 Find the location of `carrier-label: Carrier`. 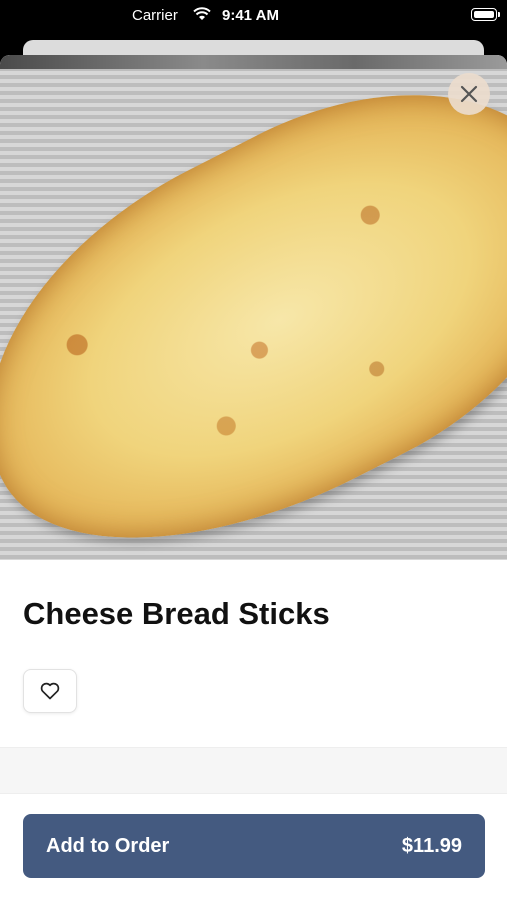

carrier-label: Carrier is located at coordinates (155, 15).